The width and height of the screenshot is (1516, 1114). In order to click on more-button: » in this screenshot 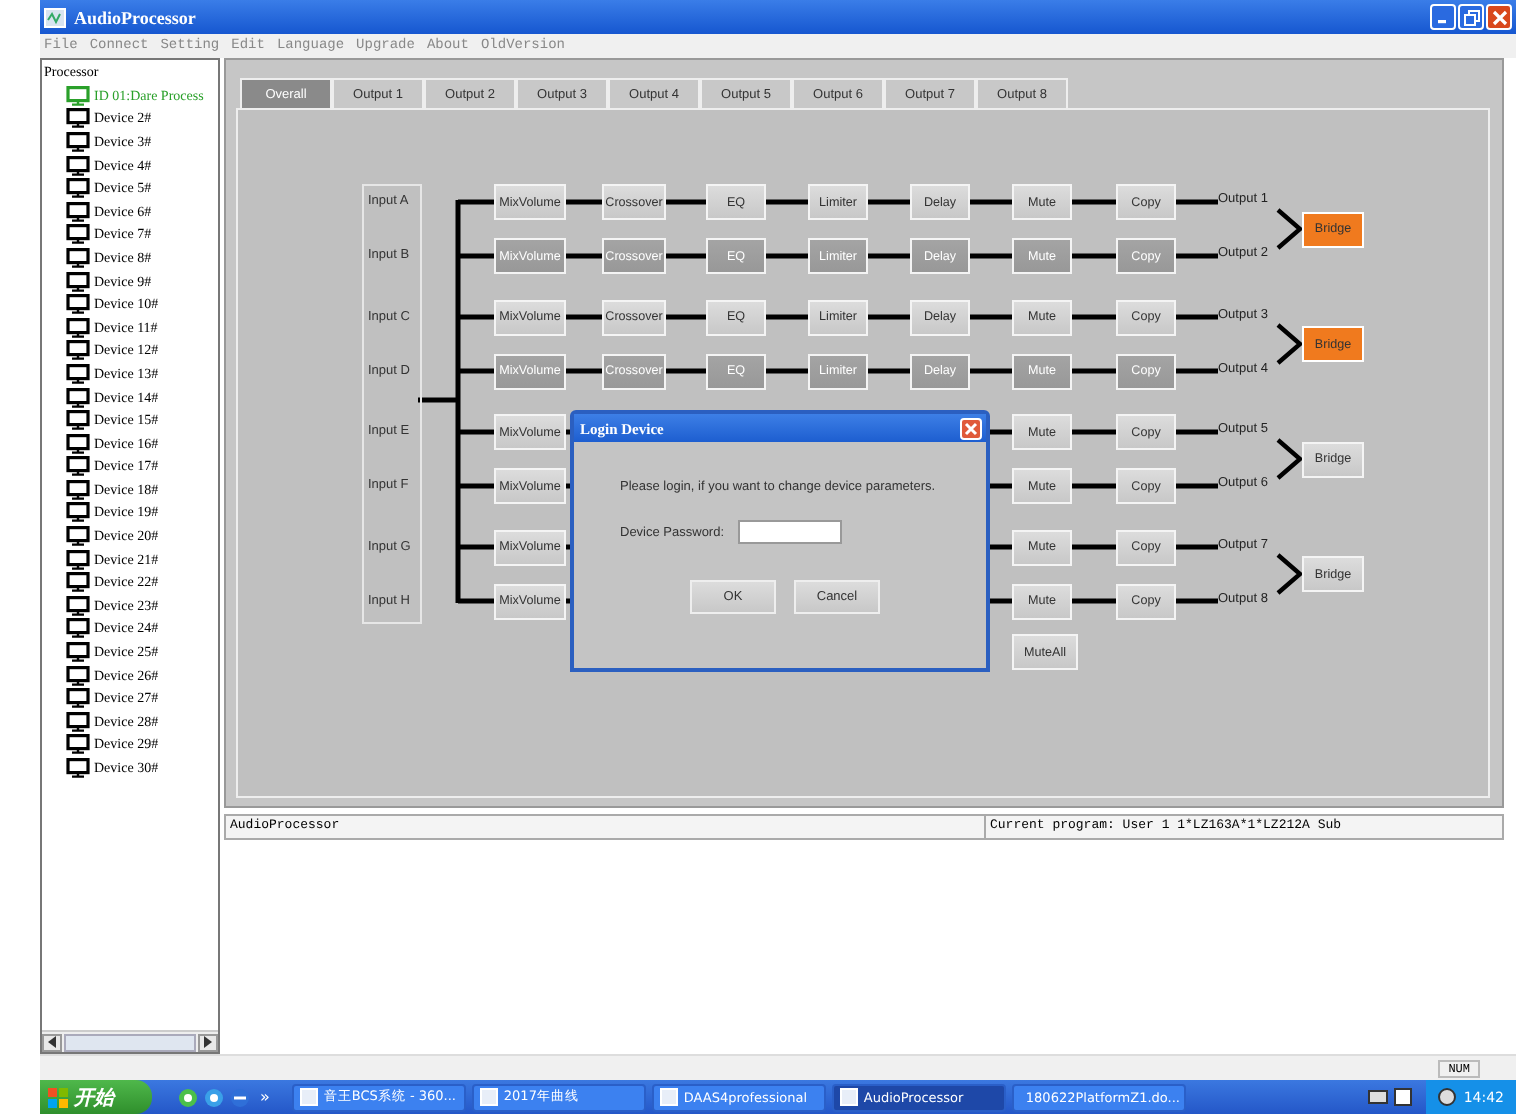, I will do `click(271, 1097)`.